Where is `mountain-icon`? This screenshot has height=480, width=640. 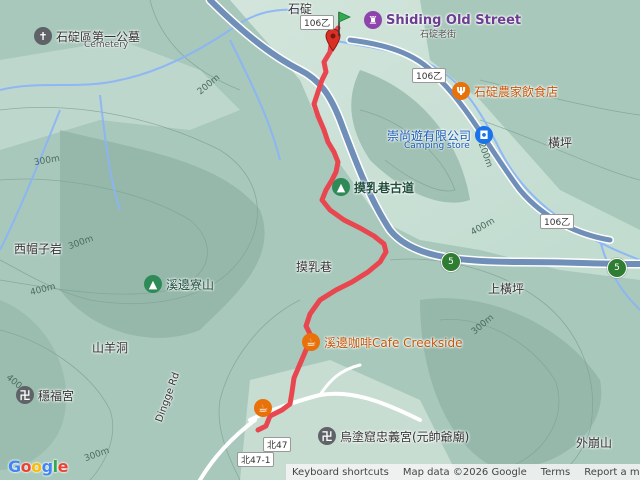
mountain-icon is located at coordinates (5, 249).